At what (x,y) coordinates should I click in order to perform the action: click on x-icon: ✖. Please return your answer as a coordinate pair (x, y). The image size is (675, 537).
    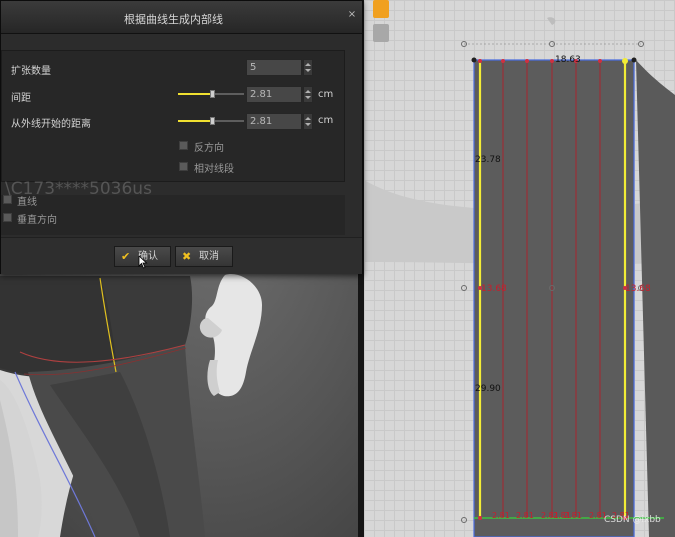
    Looking at the image, I should click on (187, 256).